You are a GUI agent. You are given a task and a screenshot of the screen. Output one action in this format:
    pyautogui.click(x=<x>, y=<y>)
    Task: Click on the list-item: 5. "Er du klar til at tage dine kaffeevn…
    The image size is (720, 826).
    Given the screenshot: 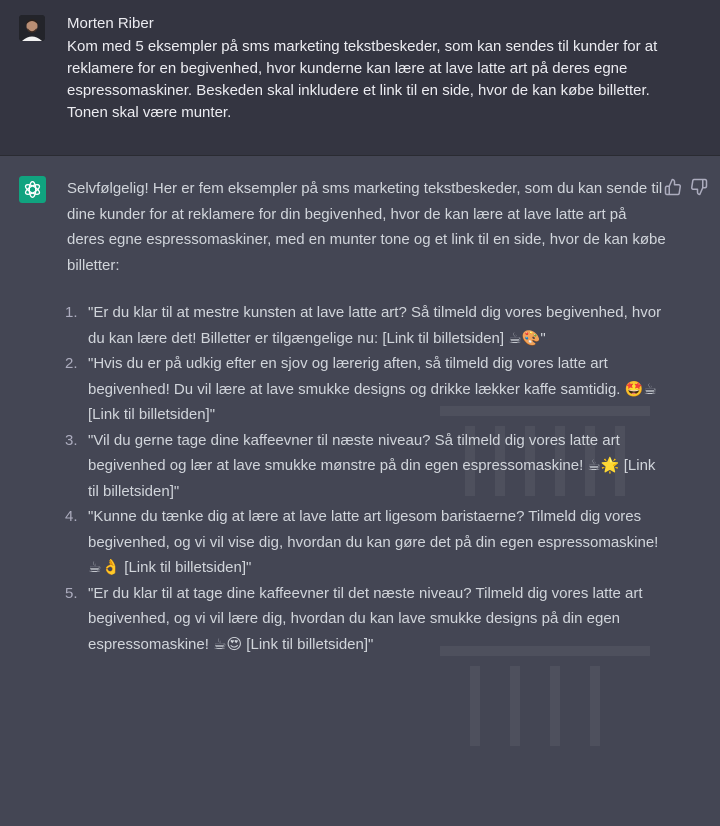 What is the action you would take?
    pyautogui.click(x=366, y=619)
    